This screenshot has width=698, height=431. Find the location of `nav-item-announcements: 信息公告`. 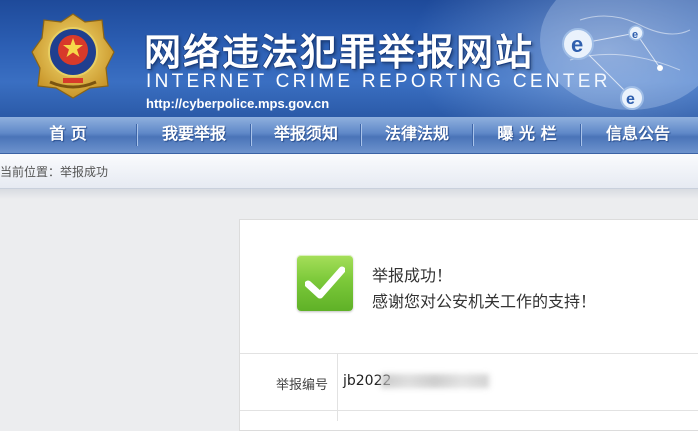

nav-item-announcements: 信息公告 is located at coordinates (638, 135).